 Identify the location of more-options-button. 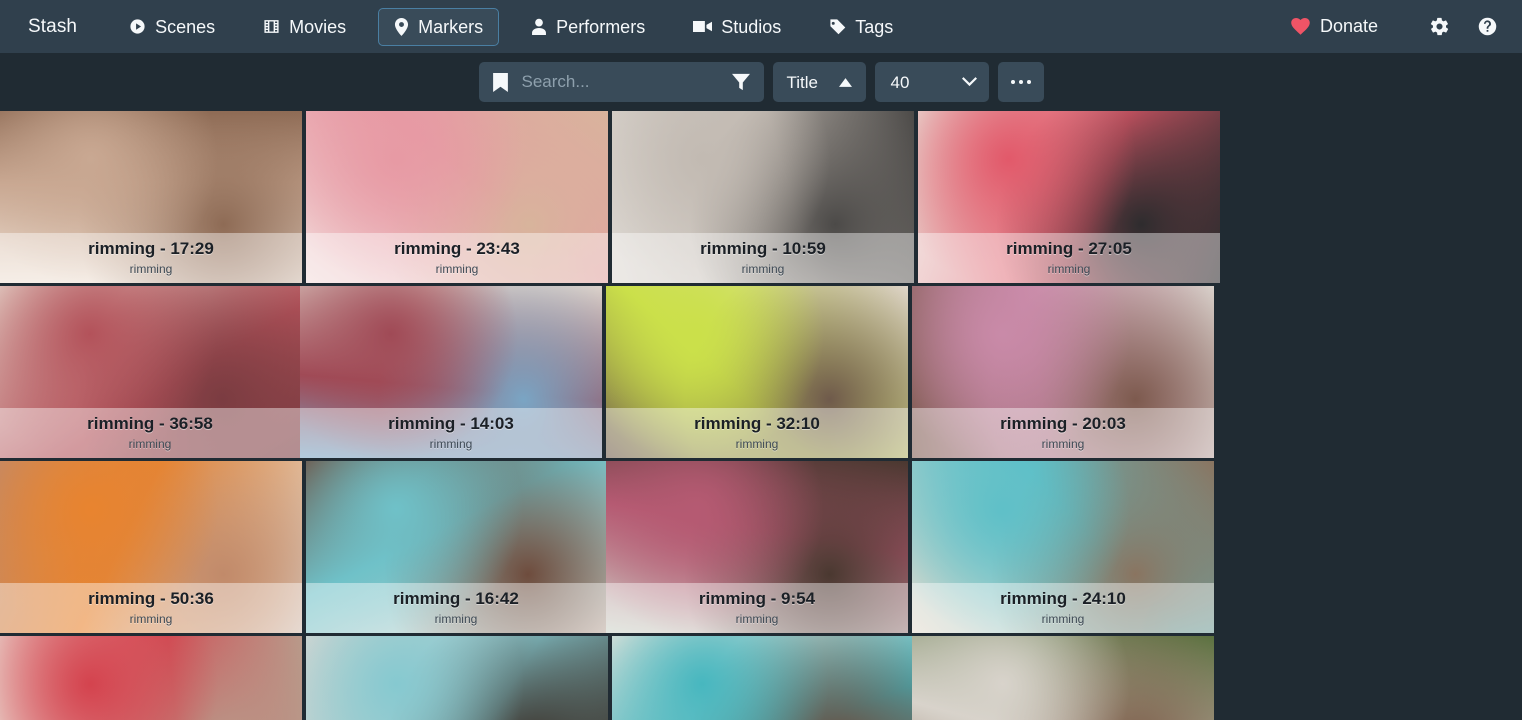
(1020, 82).